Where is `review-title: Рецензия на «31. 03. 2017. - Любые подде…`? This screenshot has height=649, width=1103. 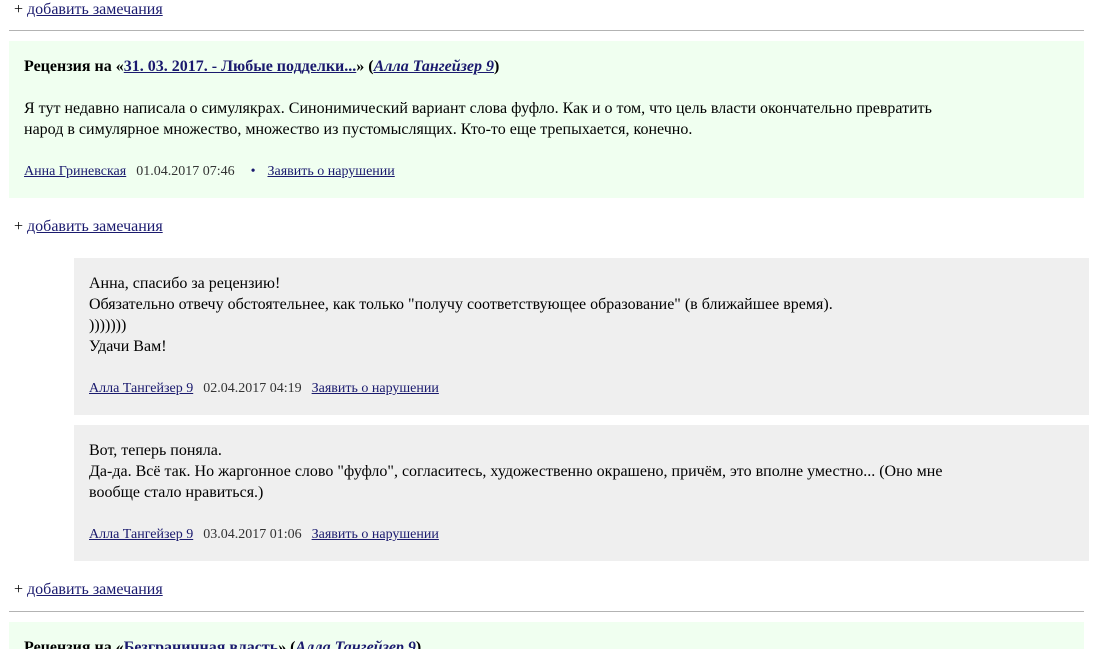 review-title: Рецензия на «31. 03. 2017. - Любые подде… is located at coordinates (262, 66).